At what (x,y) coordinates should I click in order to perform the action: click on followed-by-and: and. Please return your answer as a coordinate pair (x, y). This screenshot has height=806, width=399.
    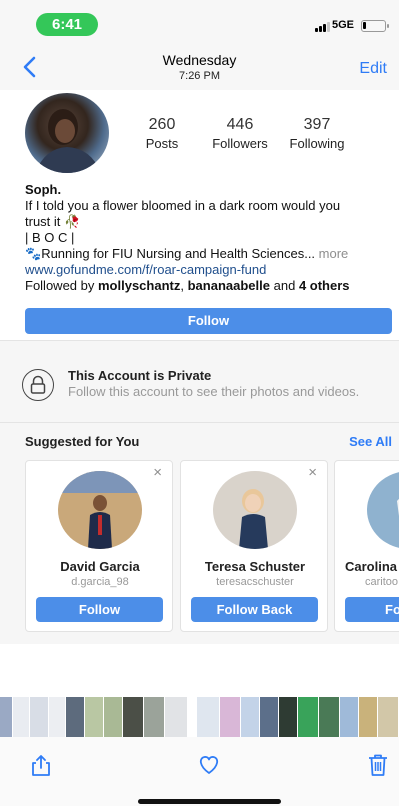
    Looking at the image, I should click on (284, 285).